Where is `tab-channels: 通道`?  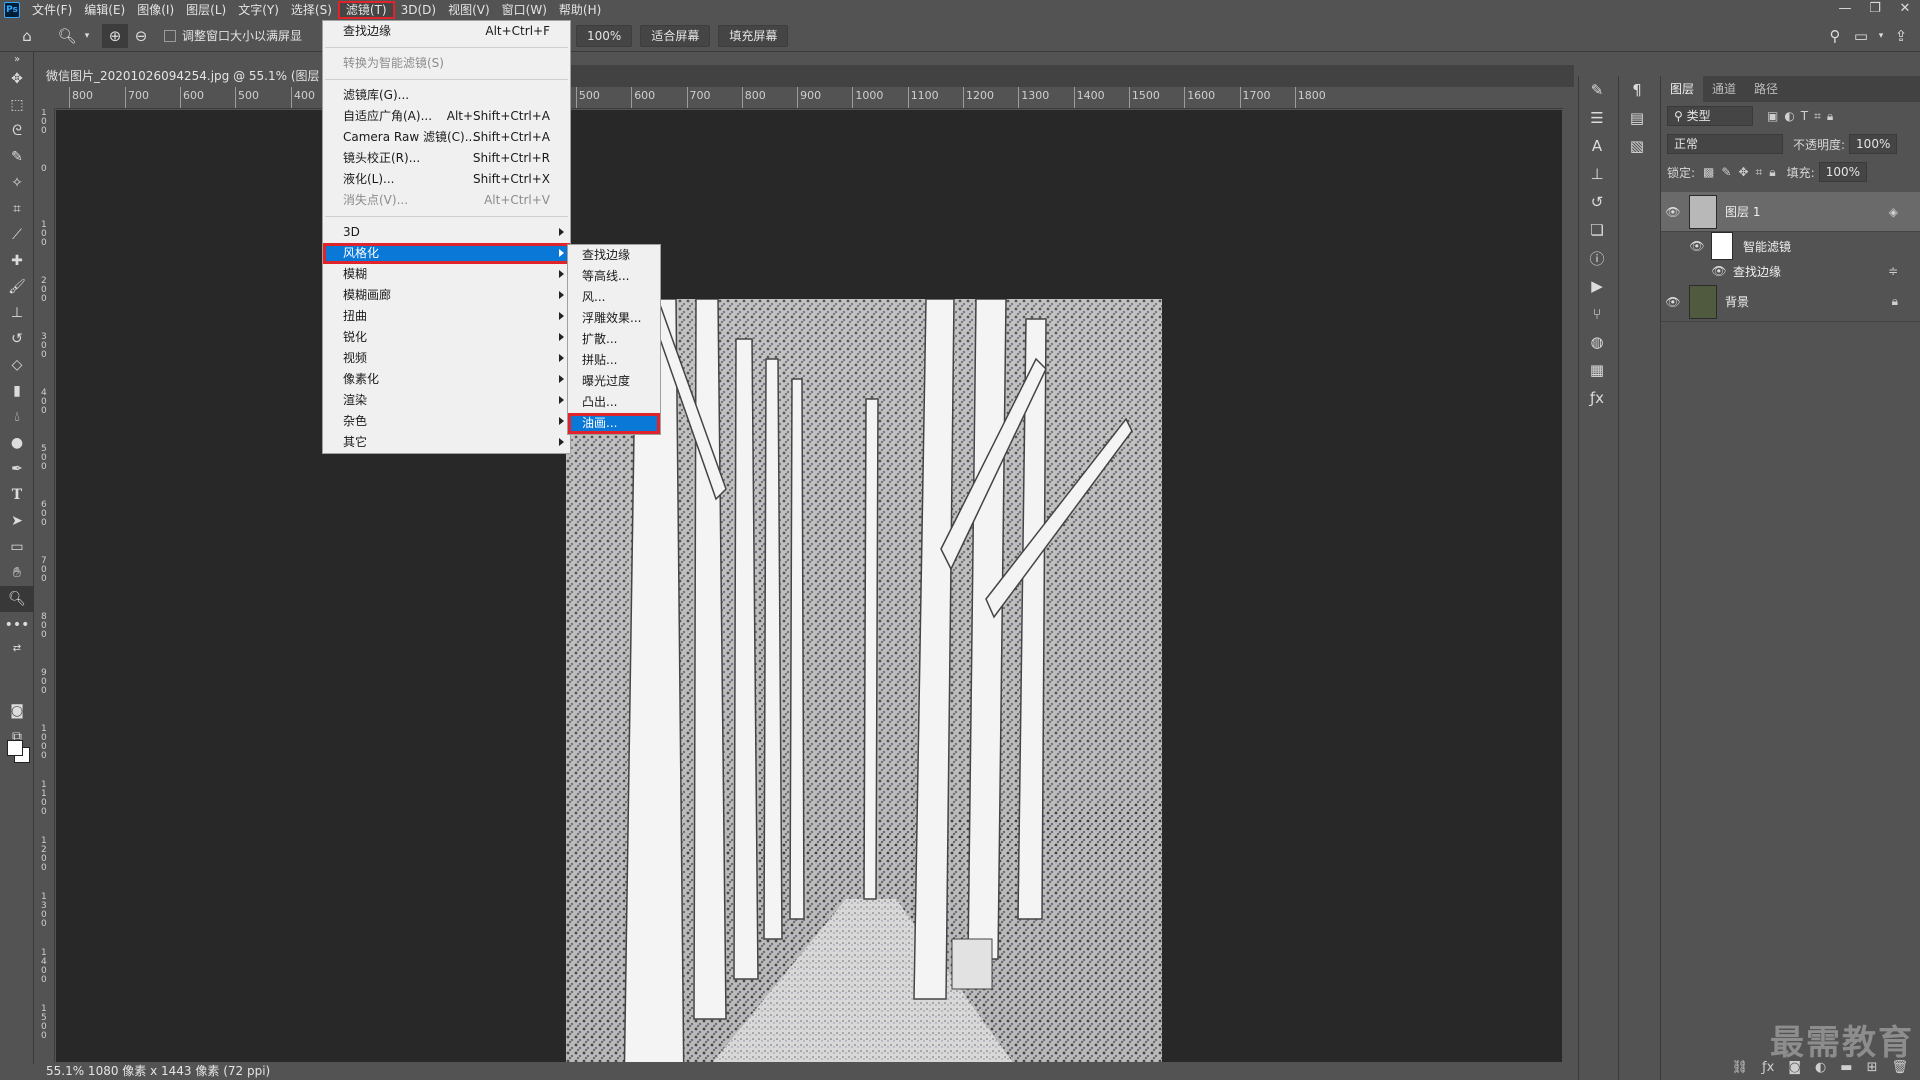
tab-channels: 通道 is located at coordinates (1724, 89).